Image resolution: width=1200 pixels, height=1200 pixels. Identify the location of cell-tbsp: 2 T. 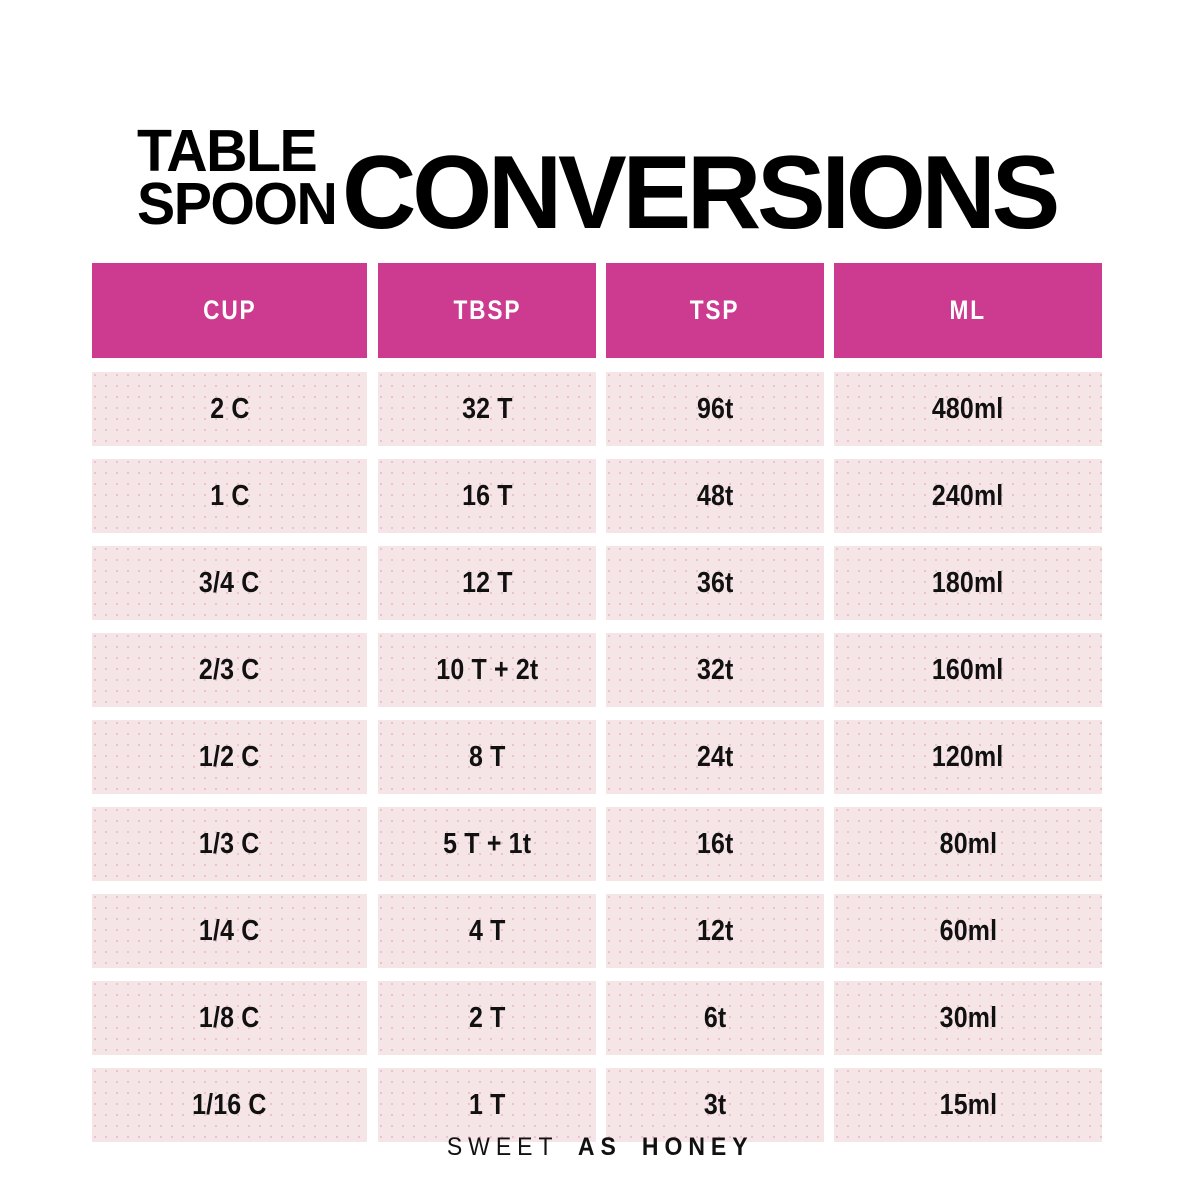
(487, 1018).